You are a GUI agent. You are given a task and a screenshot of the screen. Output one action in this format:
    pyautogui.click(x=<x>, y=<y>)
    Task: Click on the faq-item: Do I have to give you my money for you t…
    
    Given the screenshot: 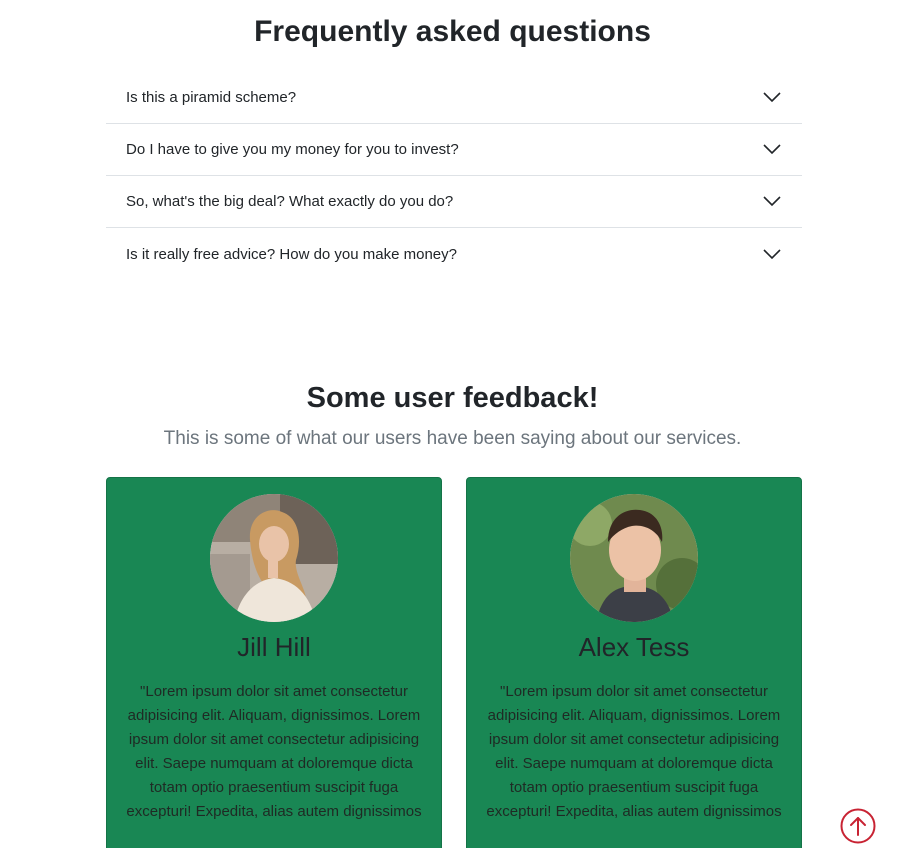 What is the action you would take?
    pyautogui.click(x=454, y=150)
    